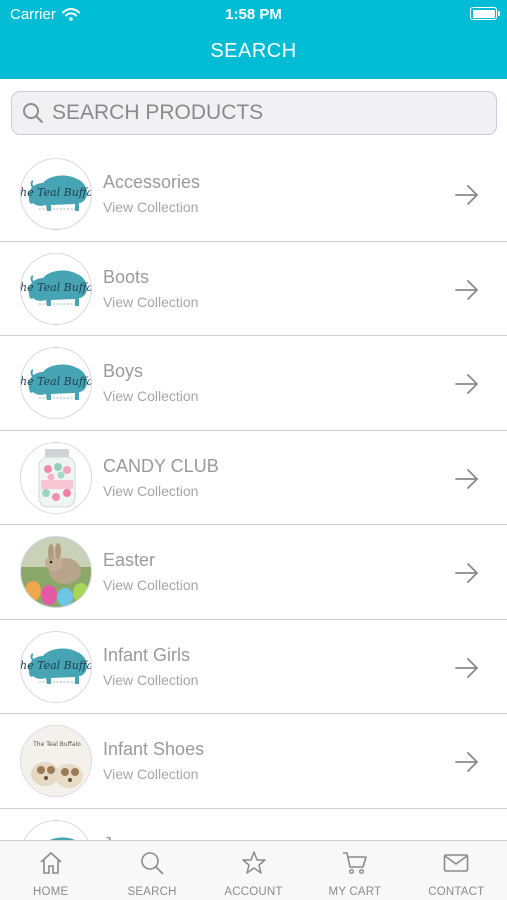  I want to click on status-time: 1:58 PM, so click(253, 14).